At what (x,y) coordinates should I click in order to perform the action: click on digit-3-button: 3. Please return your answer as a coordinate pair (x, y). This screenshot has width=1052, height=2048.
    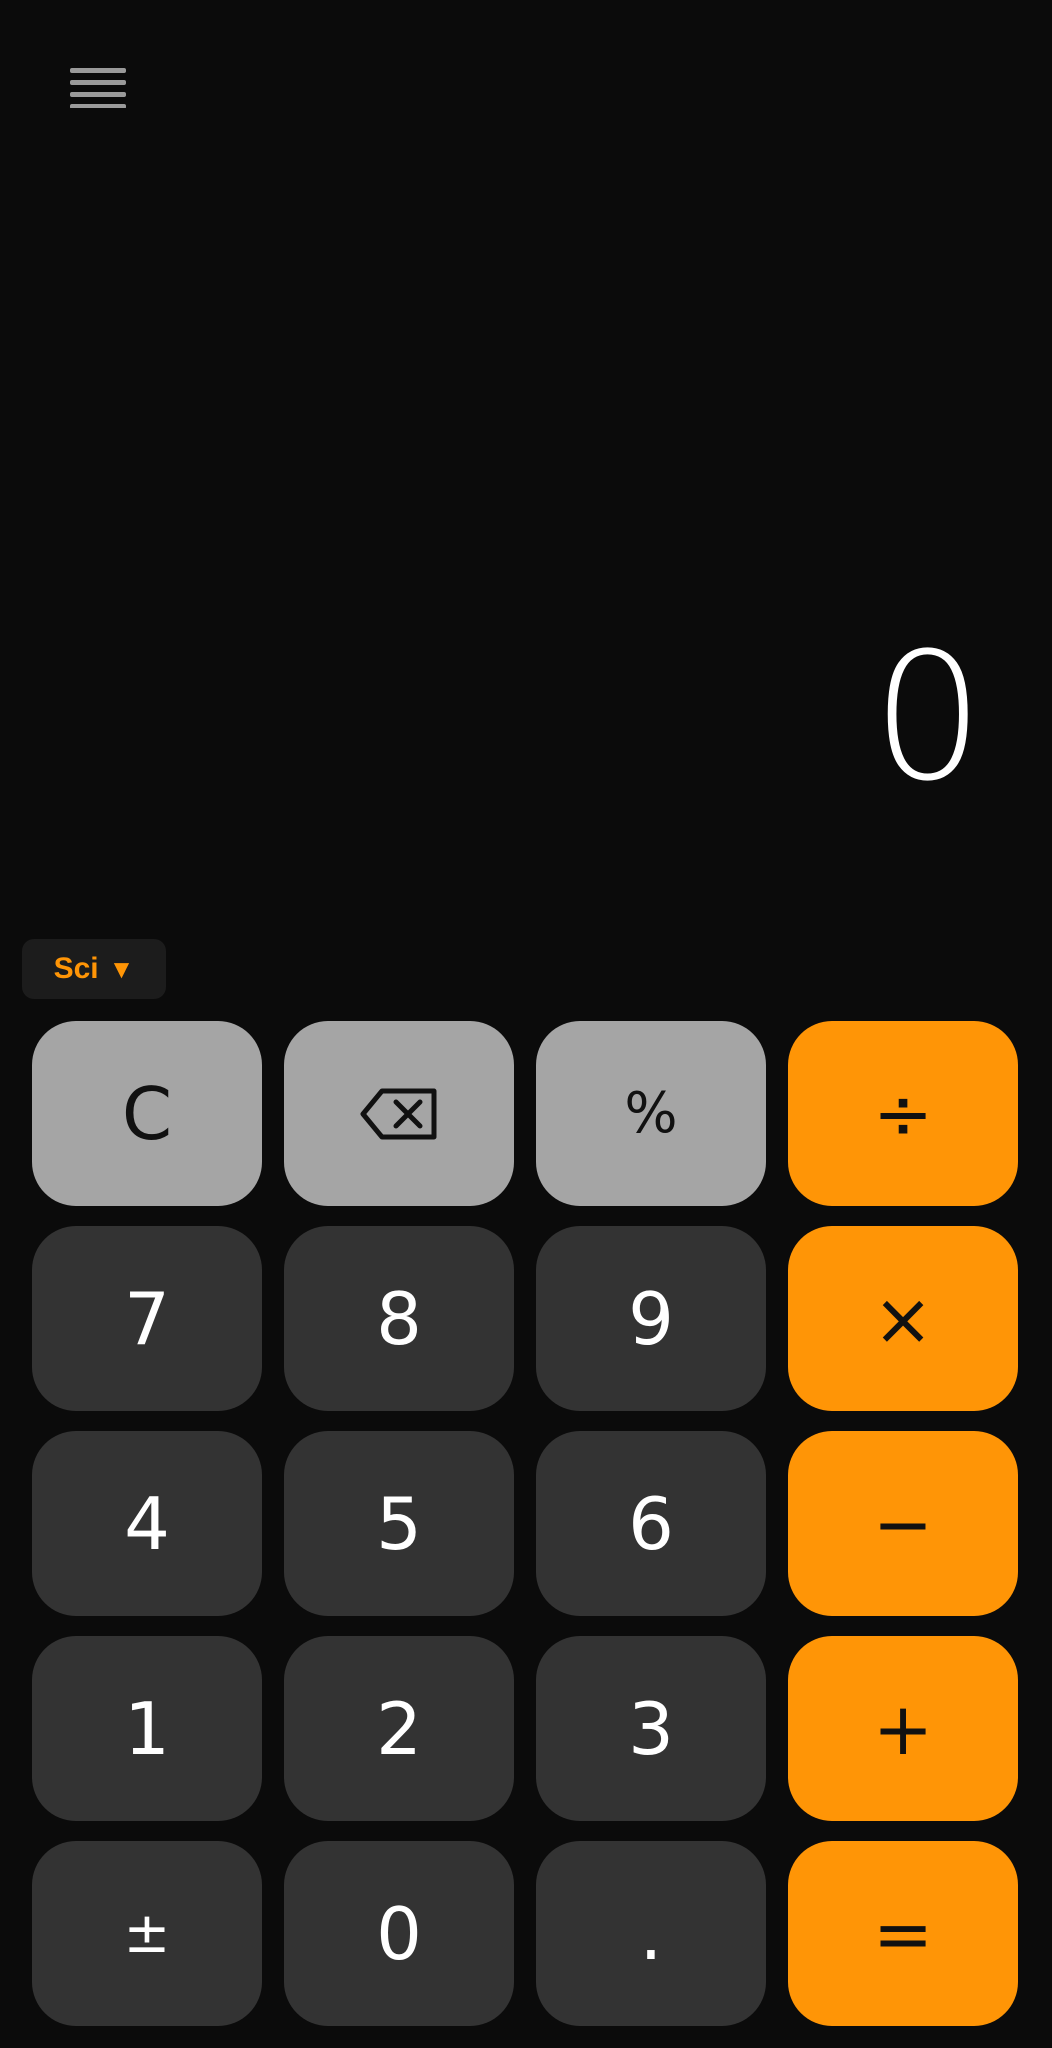
    Looking at the image, I should click on (651, 1728).